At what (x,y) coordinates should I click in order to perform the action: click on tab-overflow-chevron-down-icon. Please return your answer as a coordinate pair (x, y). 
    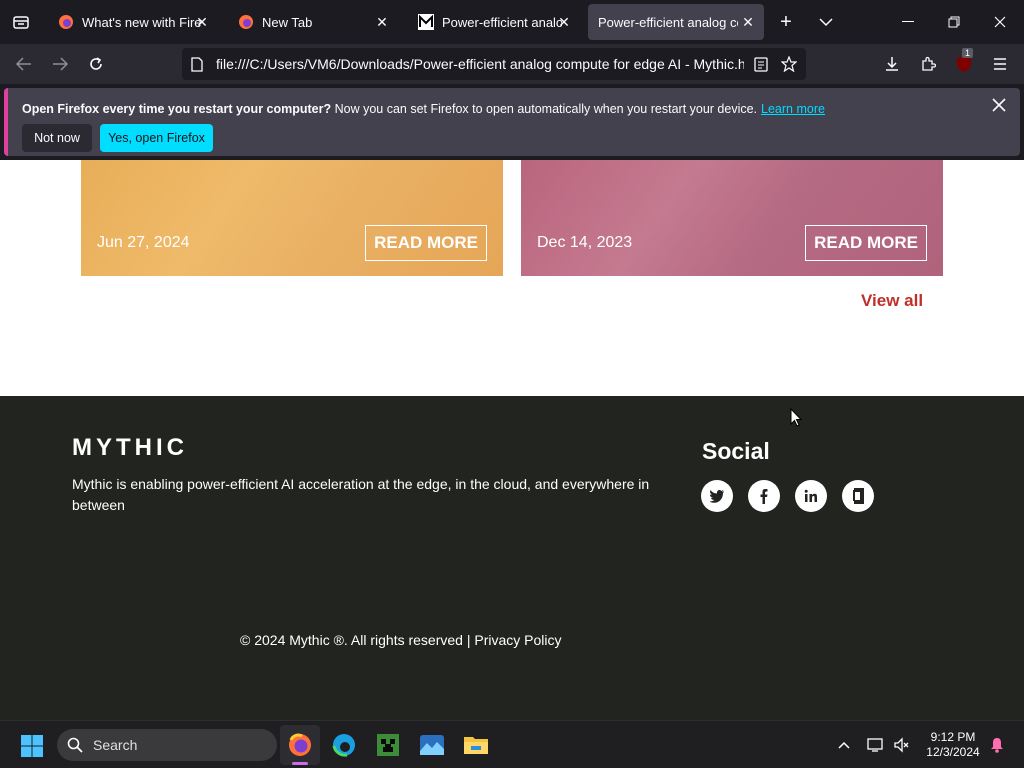
    Looking at the image, I should click on (826, 22).